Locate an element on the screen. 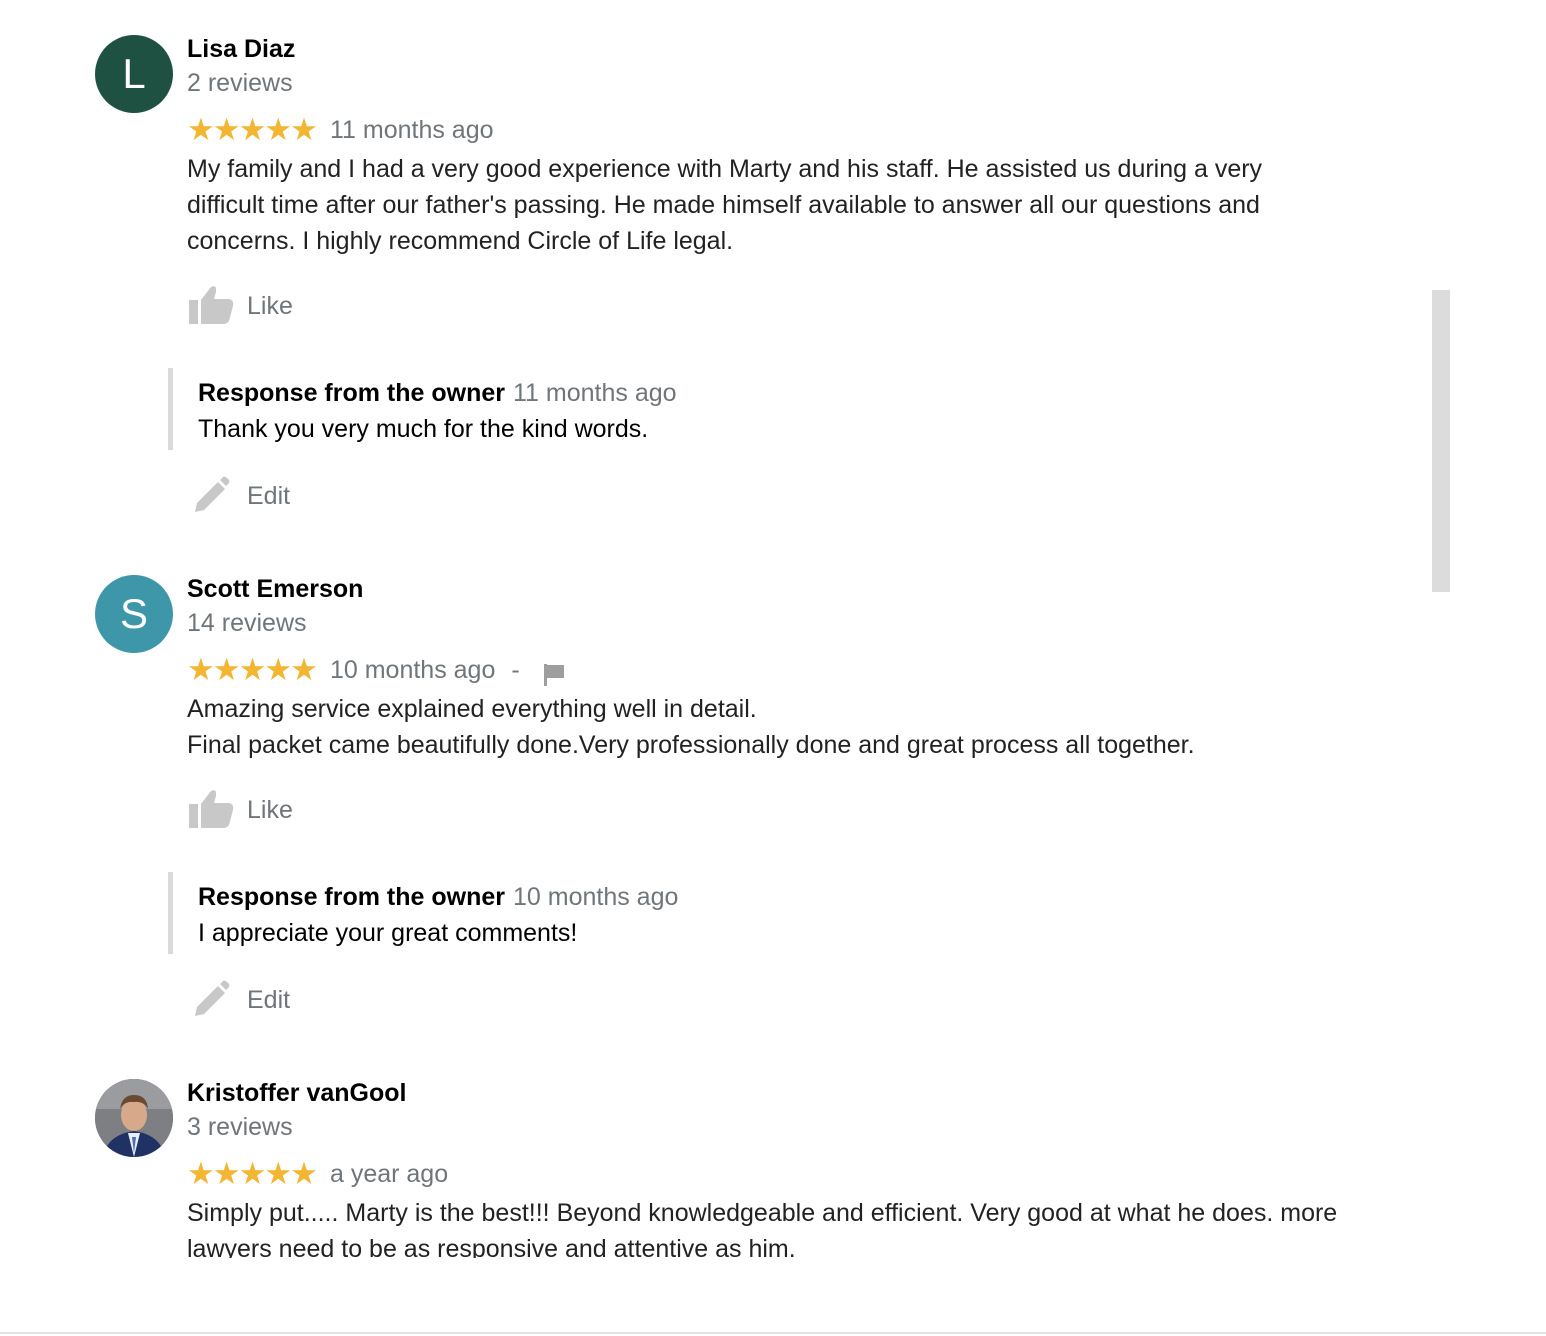 The height and width of the screenshot is (1336, 1546). scrollbar-thumb is located at coordinates (1441, 441).